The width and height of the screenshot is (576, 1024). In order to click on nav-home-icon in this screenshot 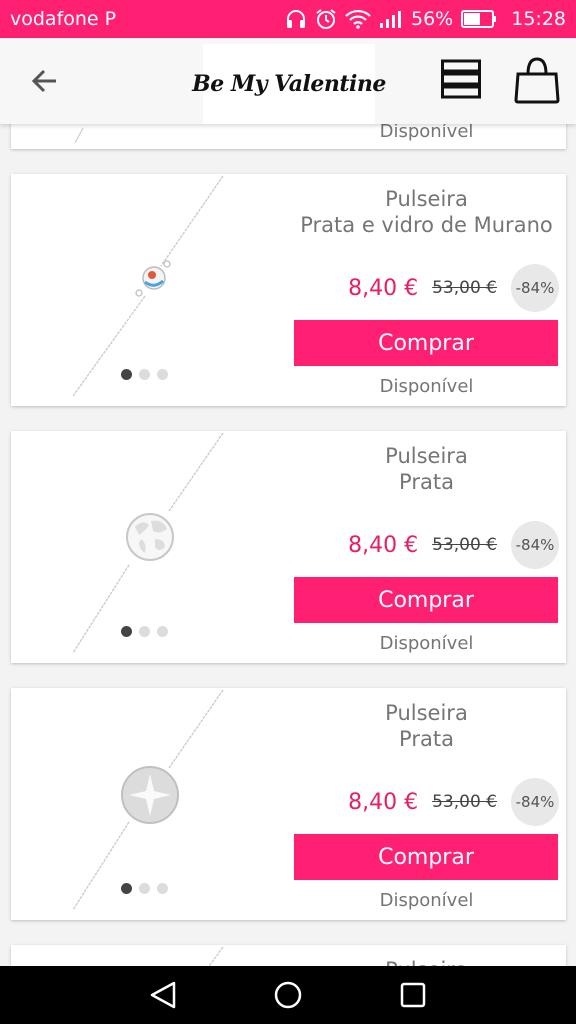, I will do `click(288, 995)`.